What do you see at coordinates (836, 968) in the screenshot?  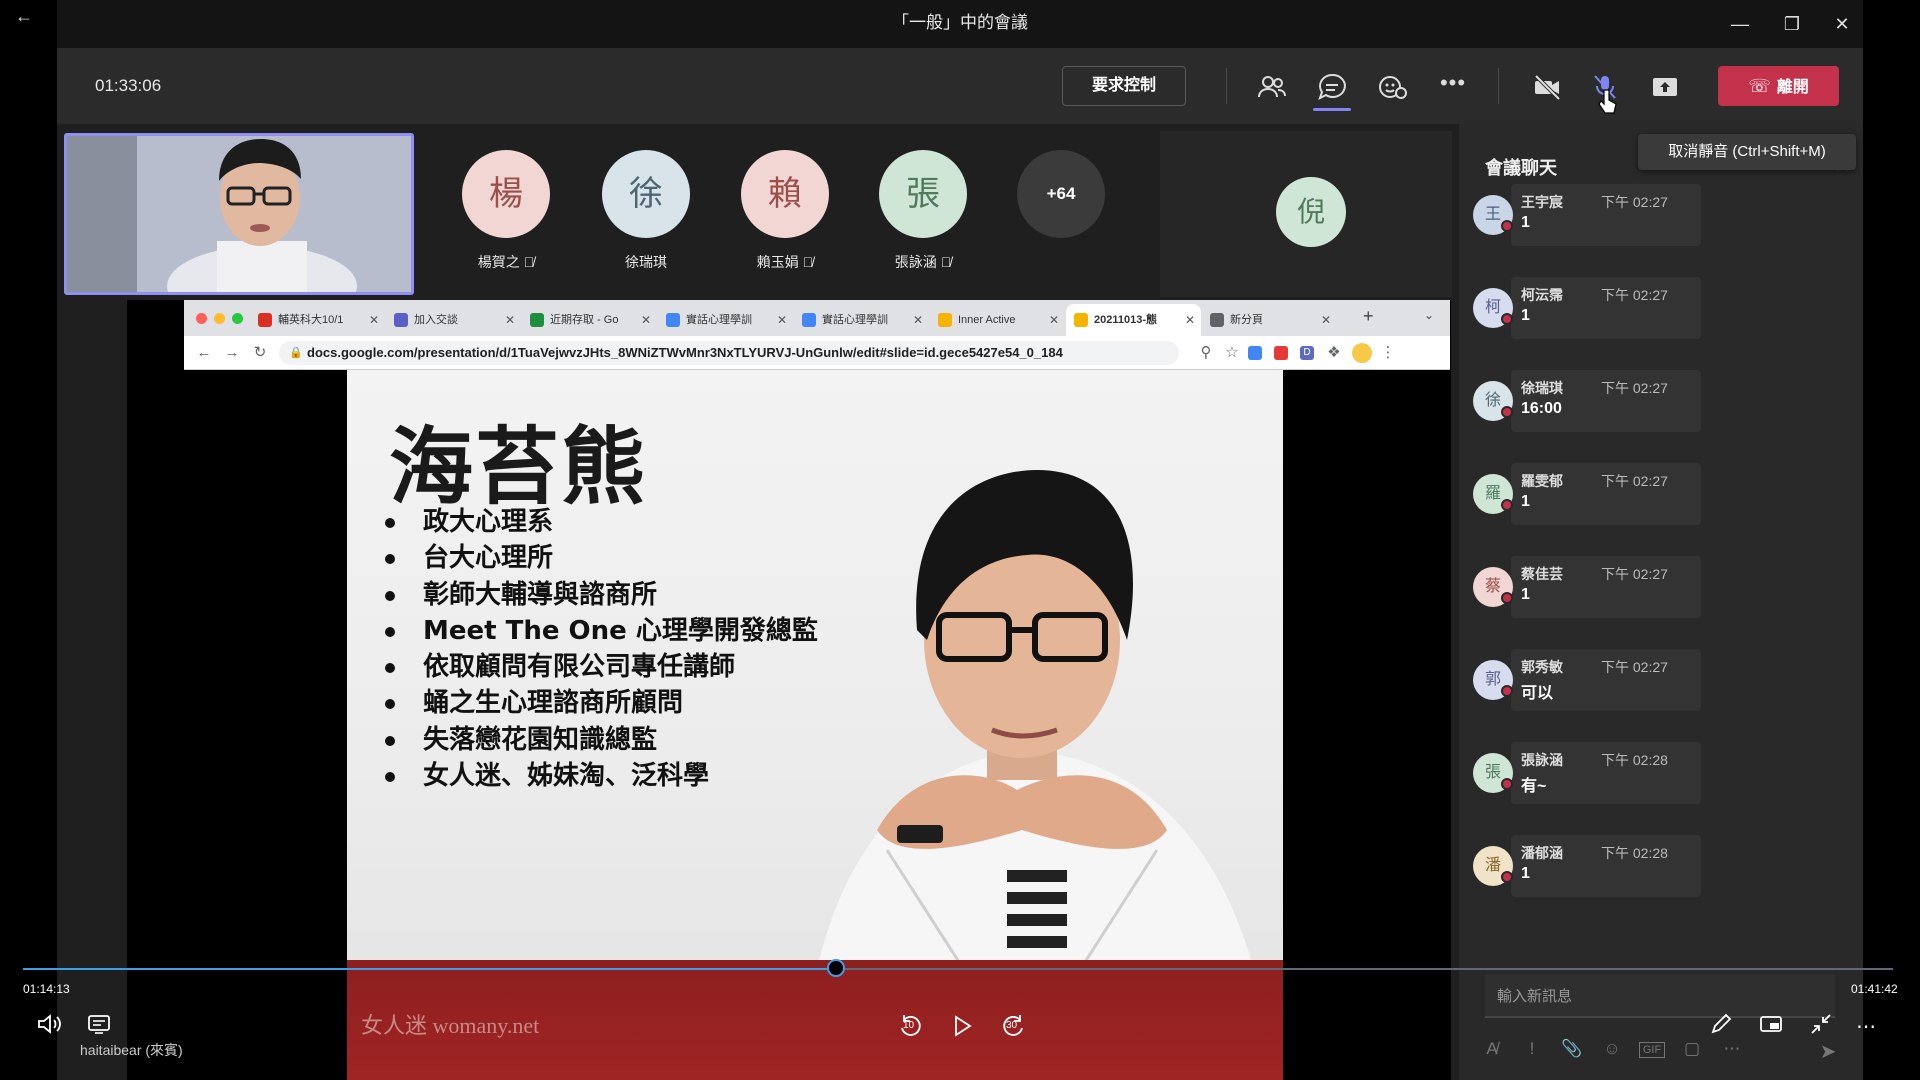 I see `video-progress-handle` at bounding box center [836, 968].